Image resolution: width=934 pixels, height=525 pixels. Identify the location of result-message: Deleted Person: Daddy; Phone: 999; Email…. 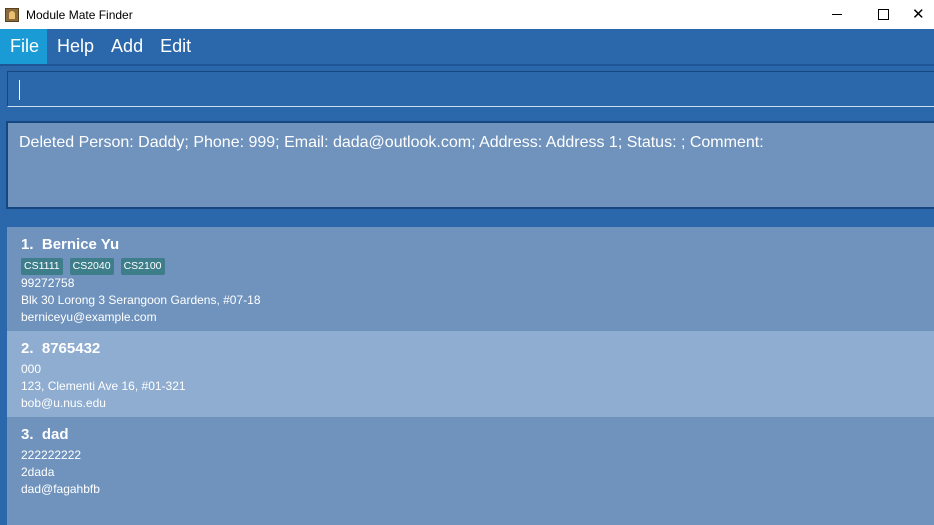
(391, 142).